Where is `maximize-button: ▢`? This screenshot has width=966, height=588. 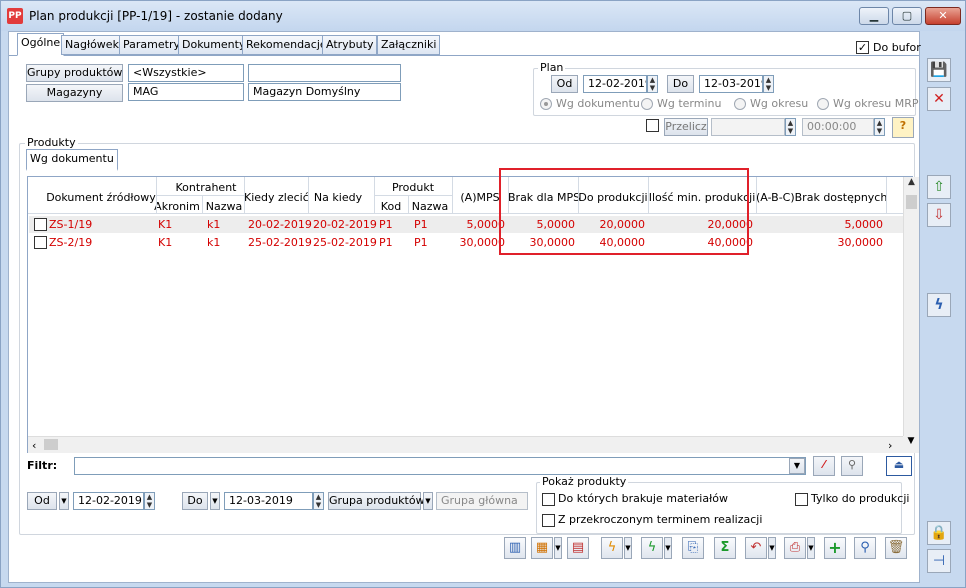
maximize-button: ▢ is located at coordinates (907, 16).